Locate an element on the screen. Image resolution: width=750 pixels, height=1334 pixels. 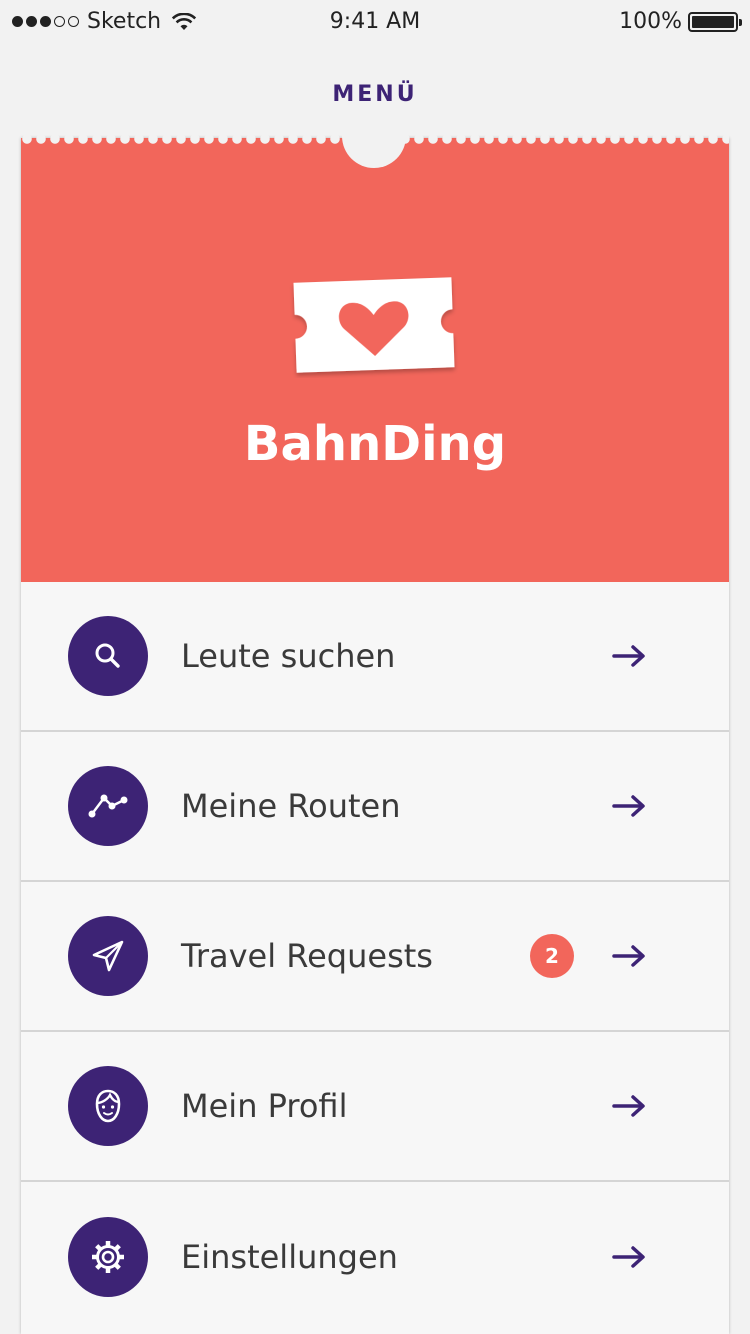
gear-icon is located at coordinates (108, 1257).